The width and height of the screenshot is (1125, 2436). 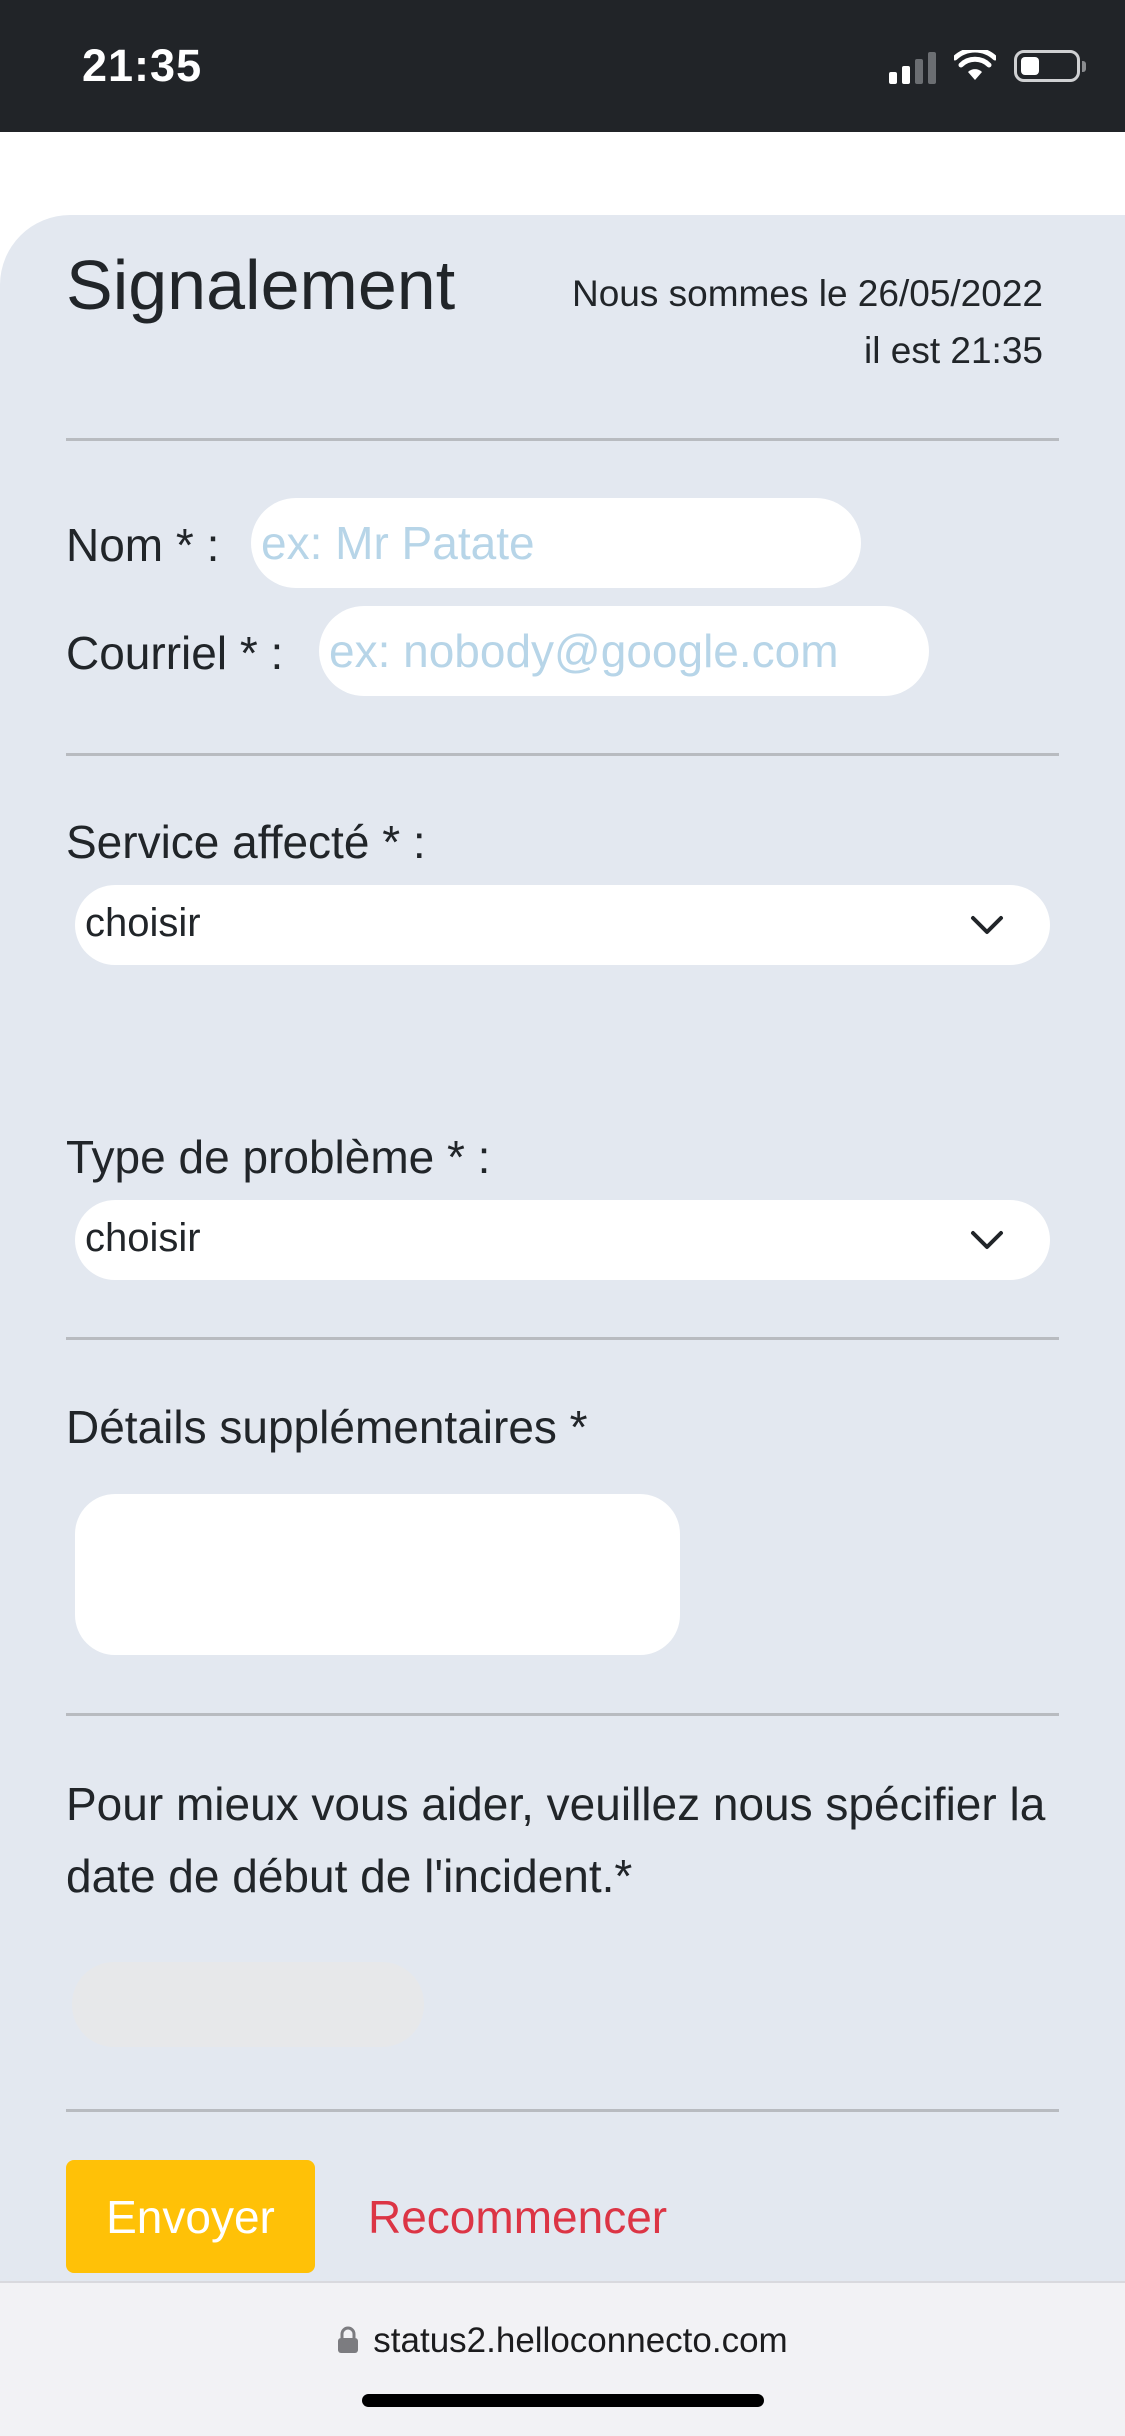 What do you see at coordinates (377, 1574) in the screenshot?
I see `details-textarea` at bounding box center [377, 1574].